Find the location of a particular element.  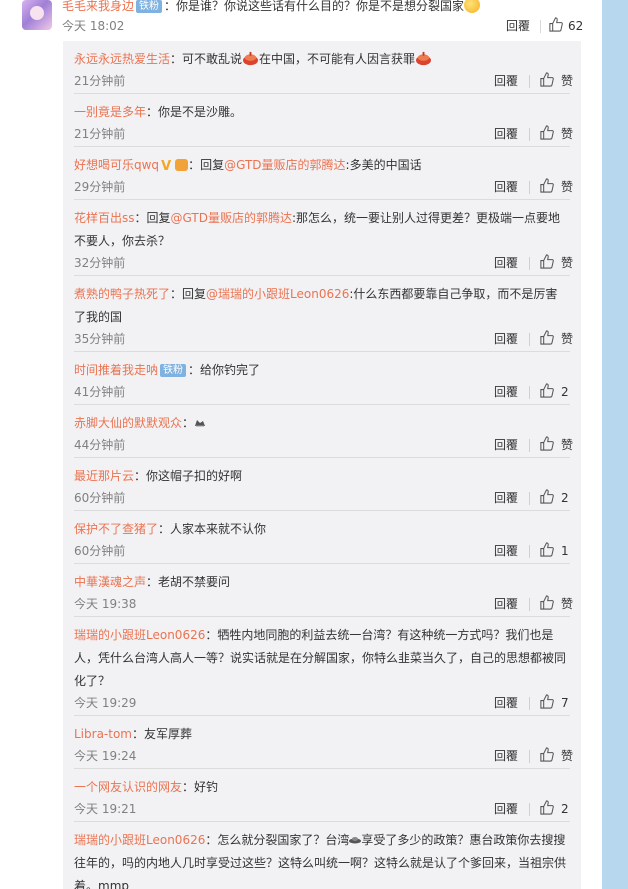

username-link: 好想喝可乐qwq is located at coordinates (116, 165).